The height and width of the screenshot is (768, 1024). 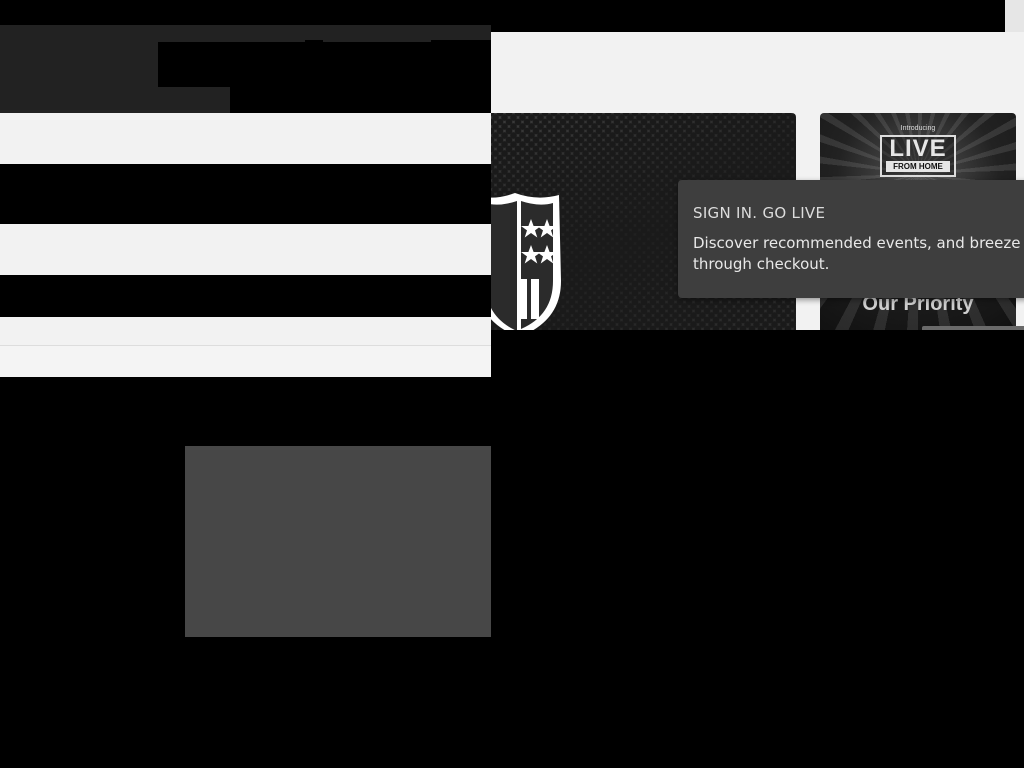 What do you see at coordinates (338, 541) in the screenshot?
I see `redacted-panel` at bounding box center [338, 541].